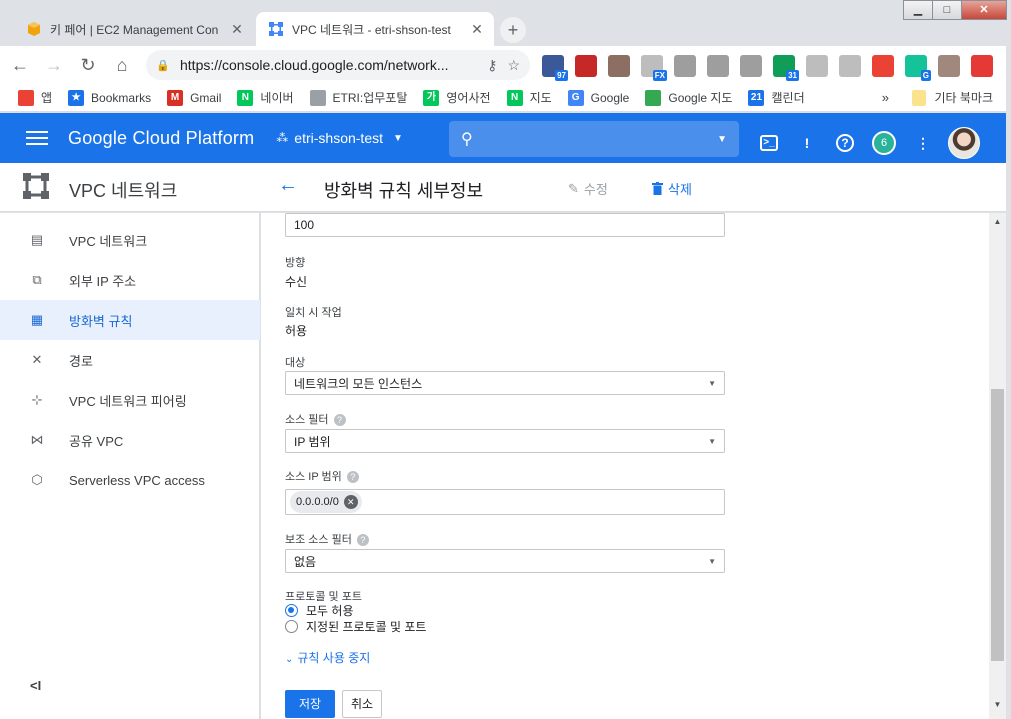 Image resolution: width=1011 pixels, height=719 pixels. What do you see at coordinates (884, 143) in the screenshot?
I see `notifications-badge: 6` at bounding box center [884, 143].